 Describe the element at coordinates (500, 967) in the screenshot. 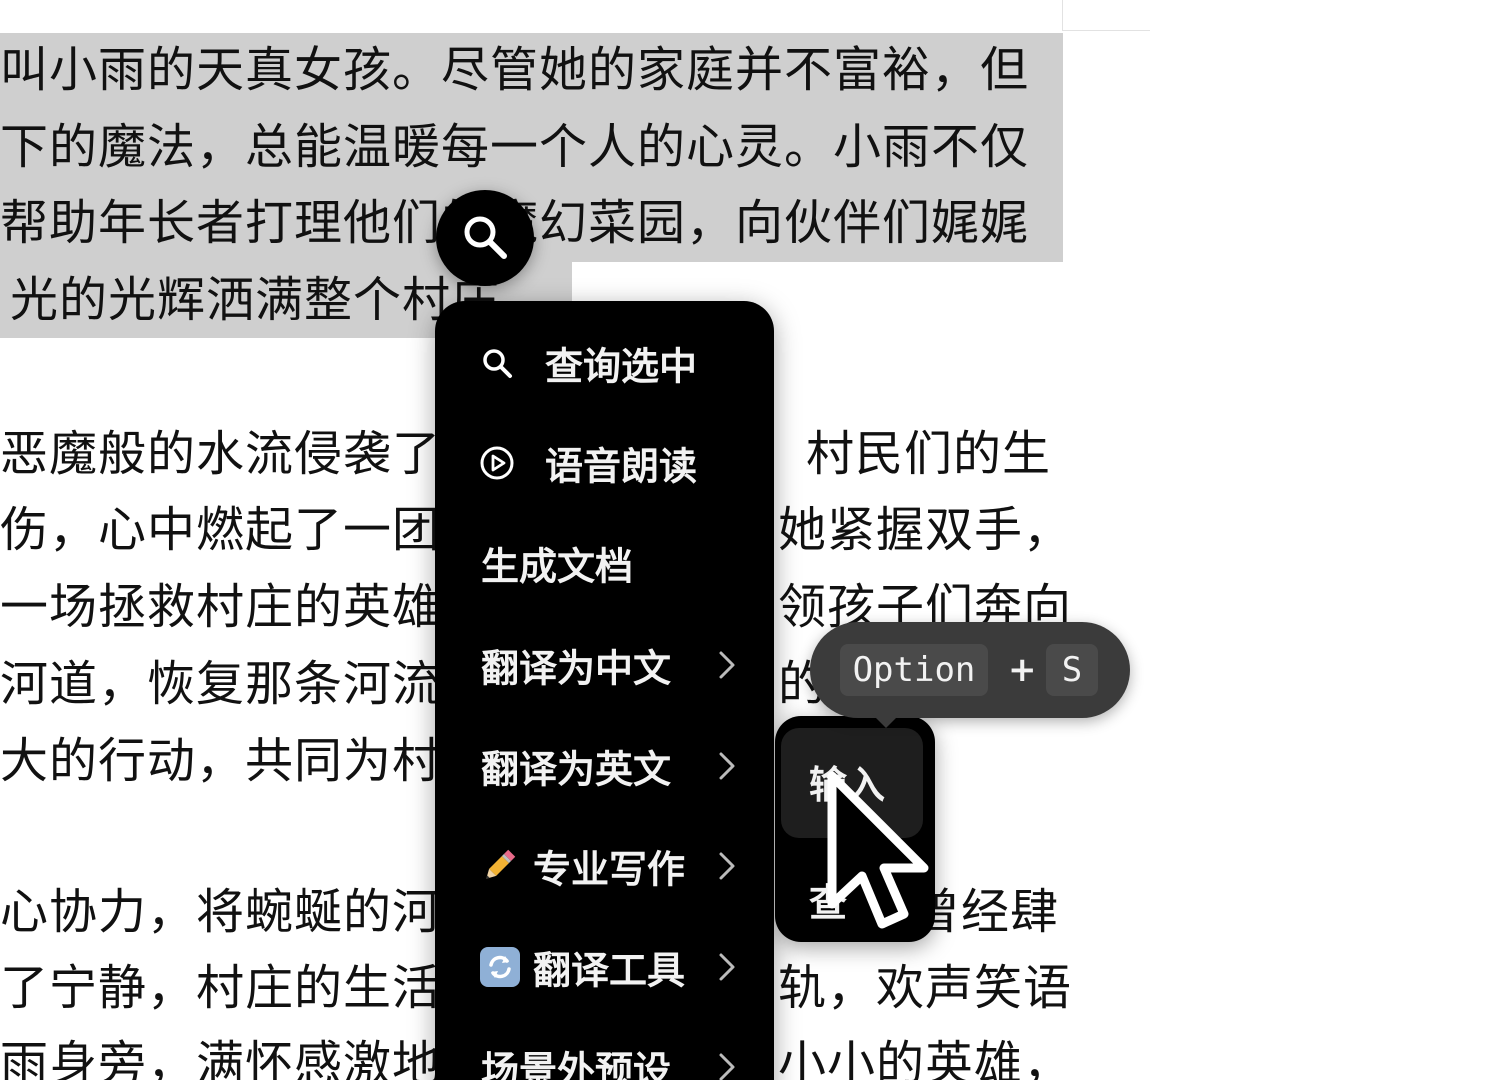

I see `refresh-icon` at that location.